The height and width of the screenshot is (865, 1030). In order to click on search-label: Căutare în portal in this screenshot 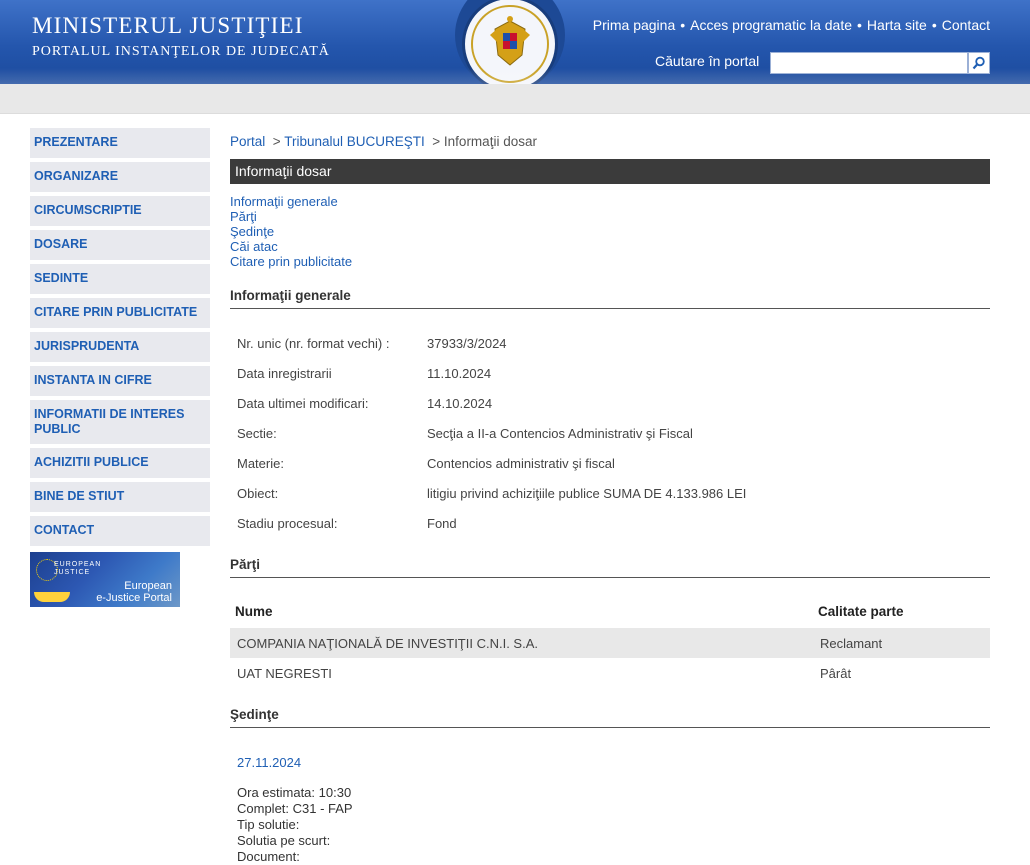, I will do `click(707, 61)`.